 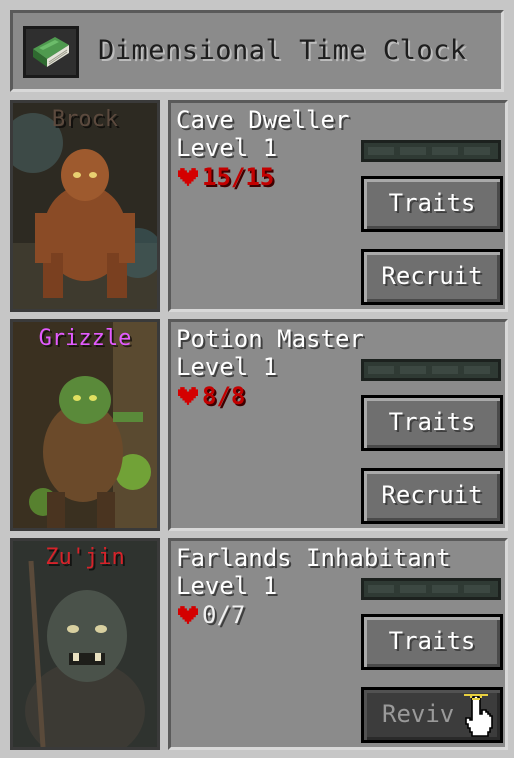 What do you see at coordinates (85, 557) in the screenshot?
I see `pet-name-label: Zu'jin` at bounding box center [85, 557].